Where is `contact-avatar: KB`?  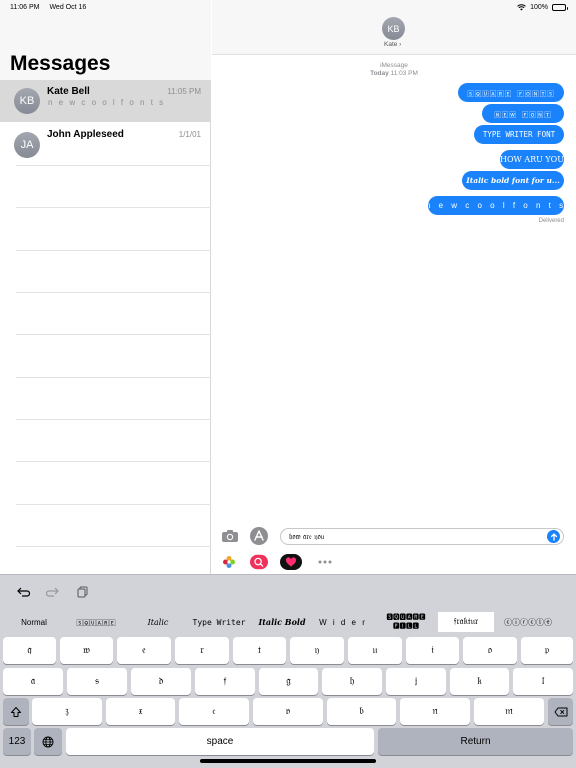
contact-avatar: KB is located at coordinates (393, 28).